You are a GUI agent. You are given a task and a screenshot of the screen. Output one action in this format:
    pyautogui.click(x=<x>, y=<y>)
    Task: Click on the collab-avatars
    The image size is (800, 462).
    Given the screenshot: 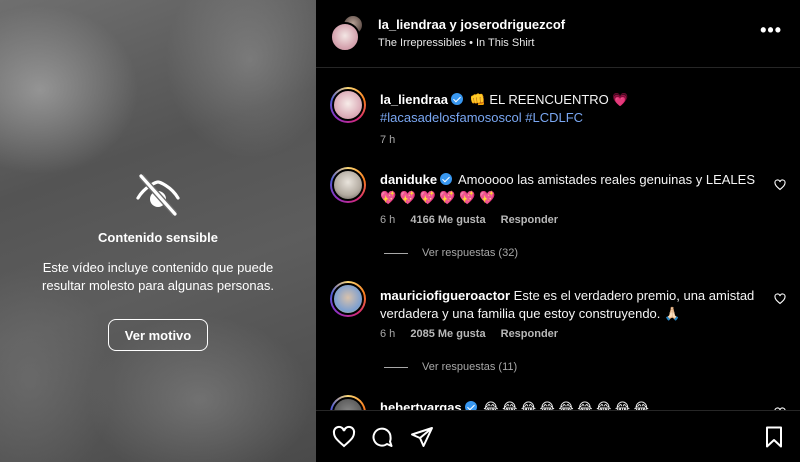 What is the action you would take?
    pyautogui.click(x=348, y=33)
    